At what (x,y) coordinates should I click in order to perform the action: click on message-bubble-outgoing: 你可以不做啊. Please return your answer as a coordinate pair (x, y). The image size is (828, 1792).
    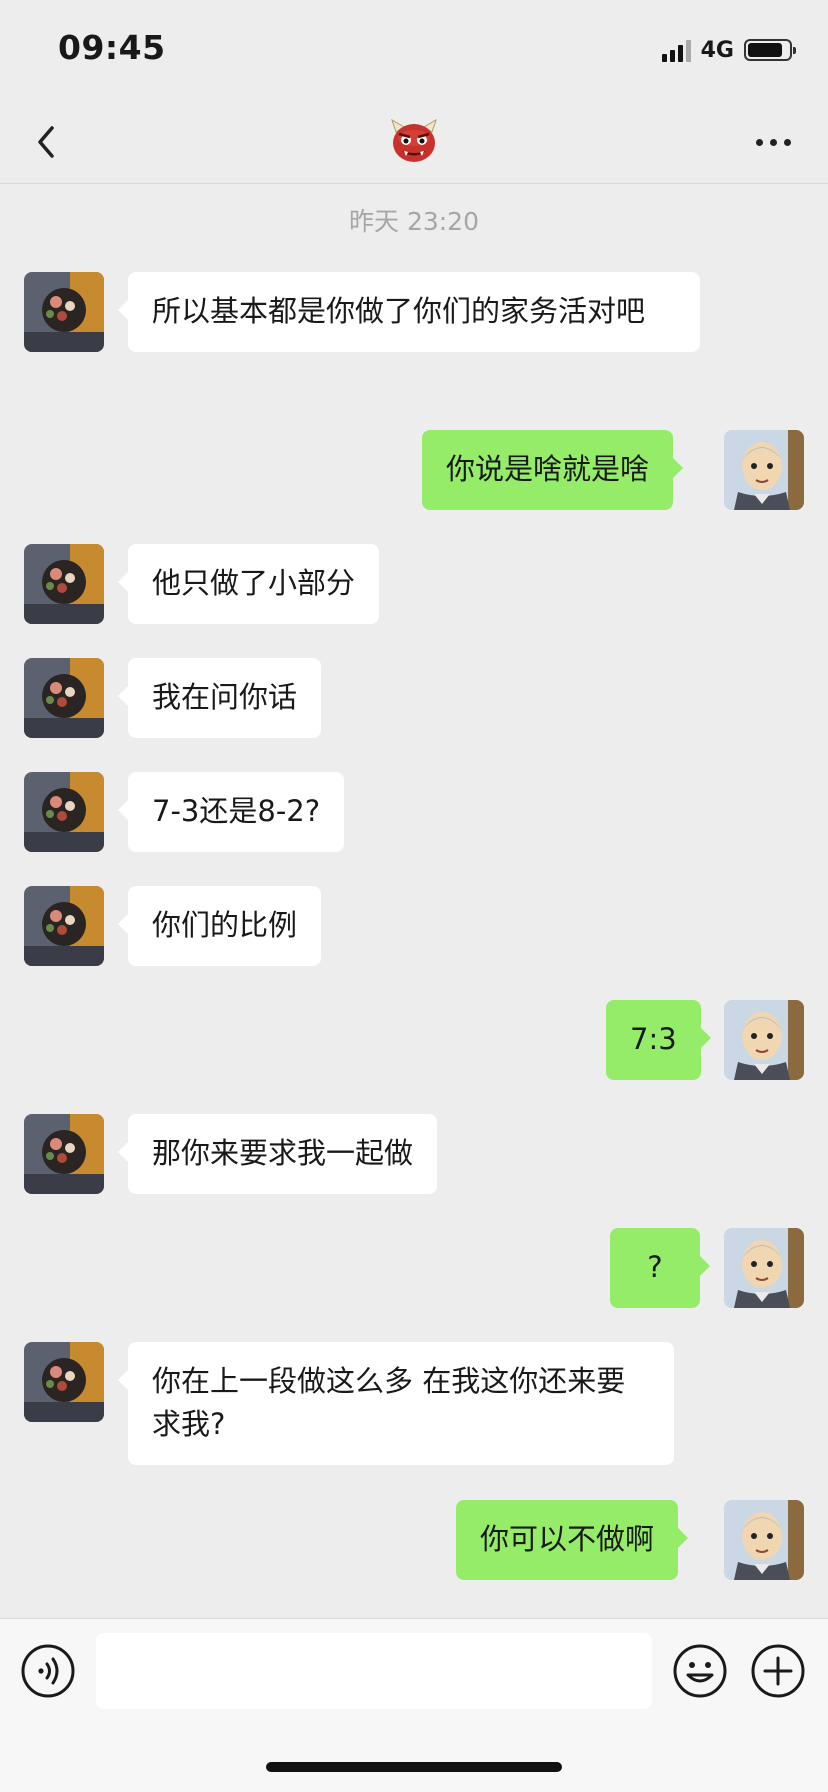
    Looking at the image, I should click on (572, 1540).